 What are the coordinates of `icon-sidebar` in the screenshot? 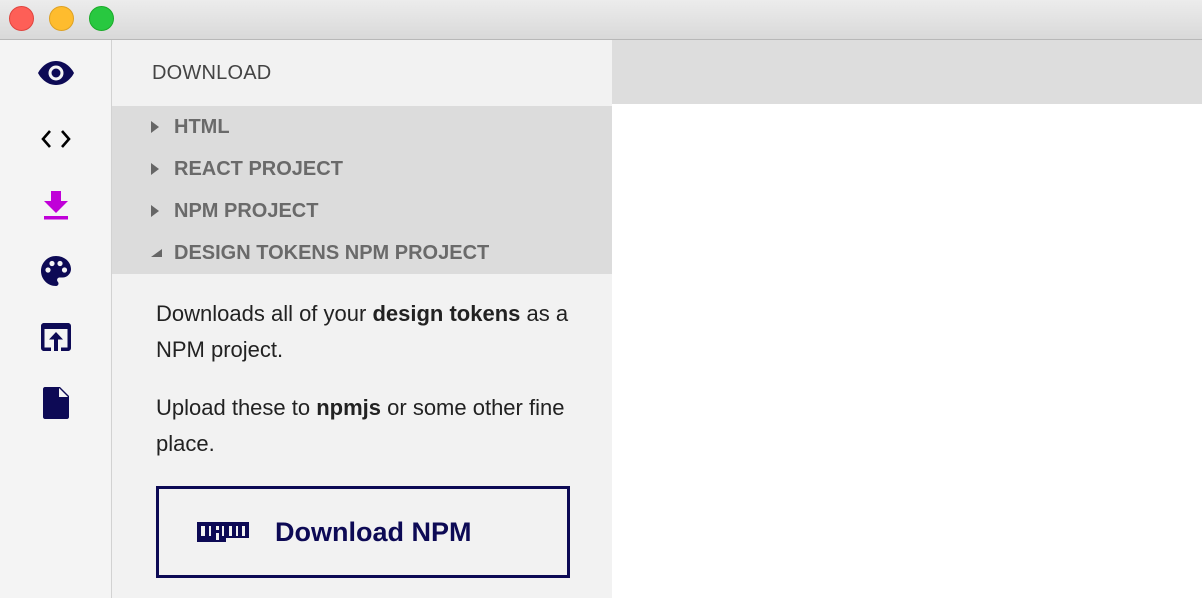 It's located at (56, 319).